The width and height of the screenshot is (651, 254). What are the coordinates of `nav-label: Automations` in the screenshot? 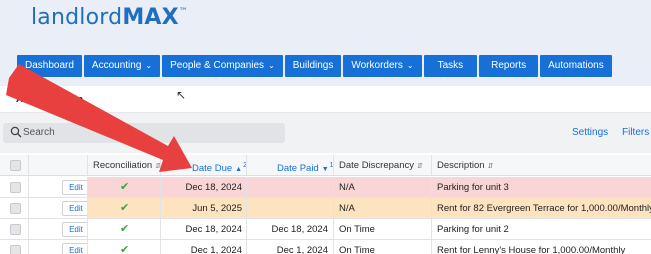 It's located at (576, 65).